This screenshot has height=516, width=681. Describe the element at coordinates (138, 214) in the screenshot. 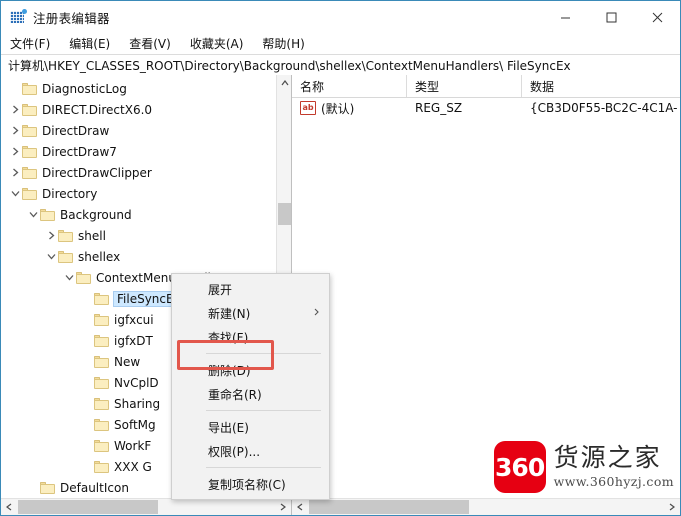

I see `tree-item-background: Background` at that location.